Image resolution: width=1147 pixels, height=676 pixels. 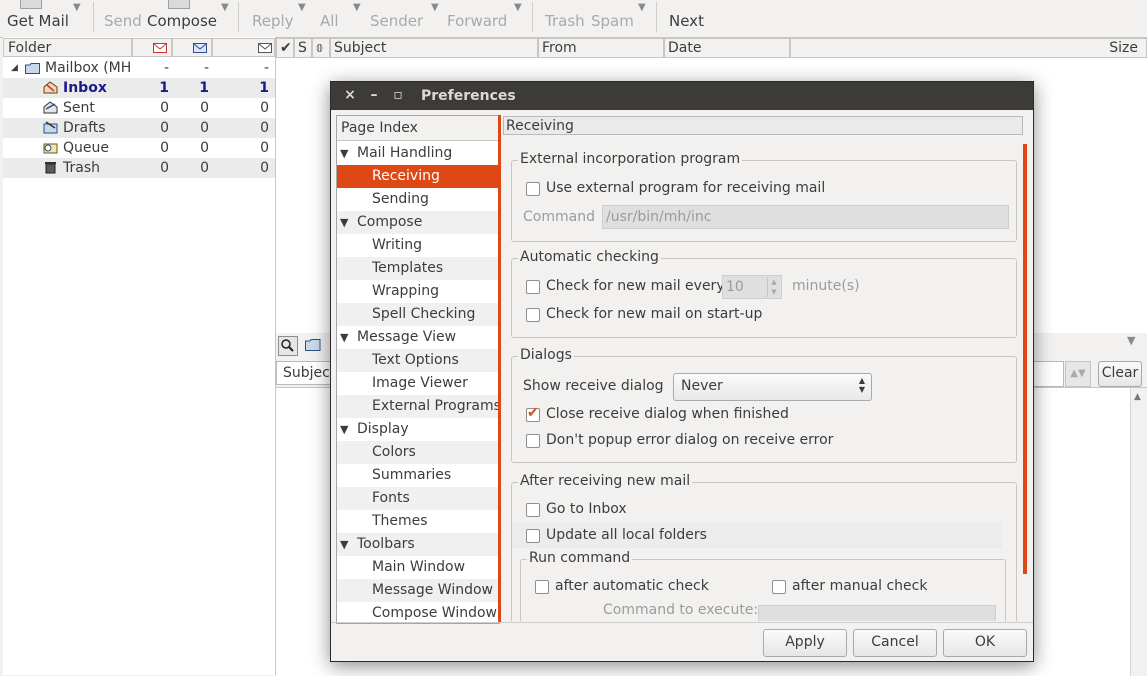 I want to click on status-column-header: S, so click(x=303, y=48).